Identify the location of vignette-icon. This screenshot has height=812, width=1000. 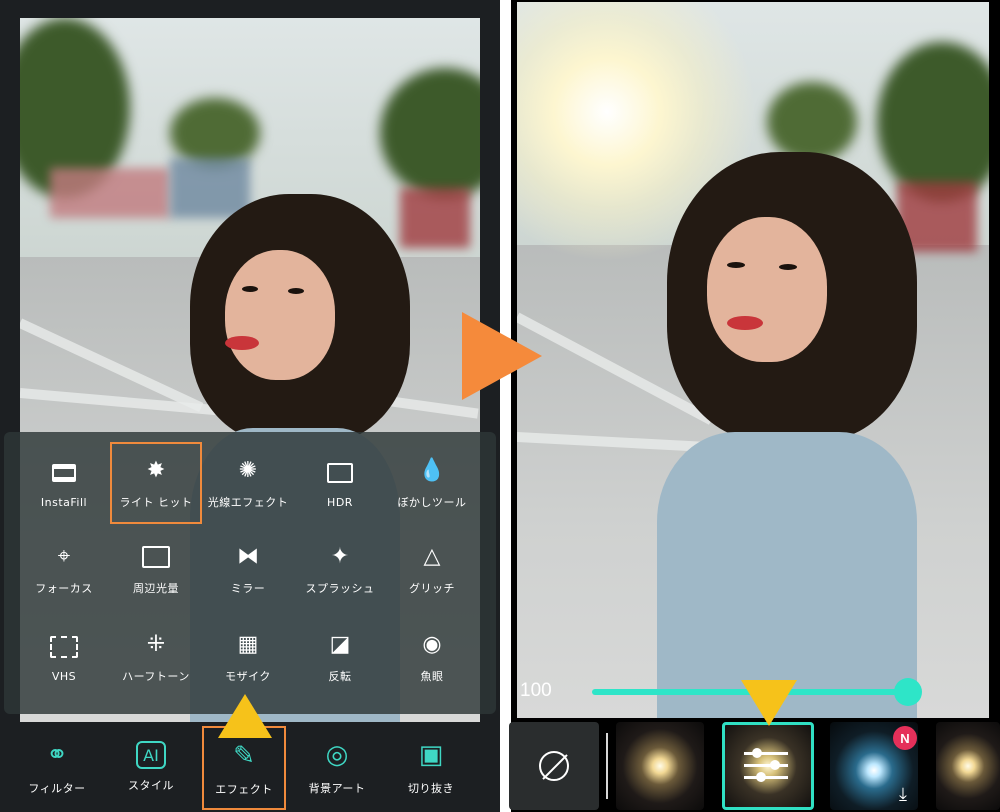
(156, 557).